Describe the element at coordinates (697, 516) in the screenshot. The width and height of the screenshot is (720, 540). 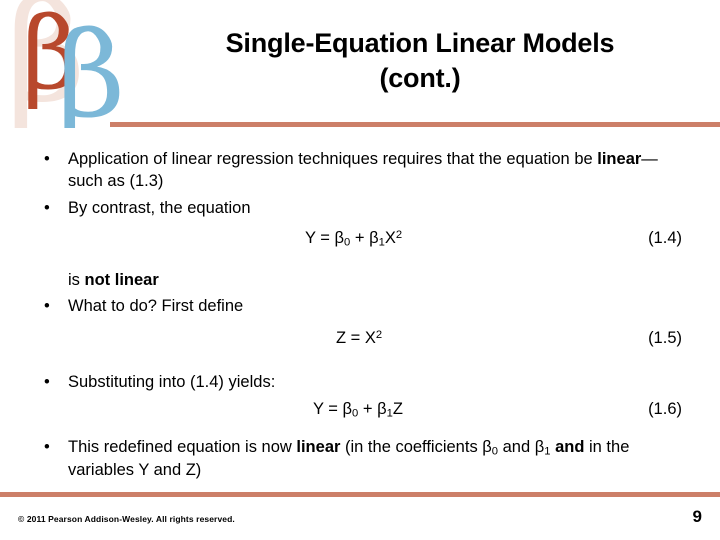
I see `page-number: 9` at that location.